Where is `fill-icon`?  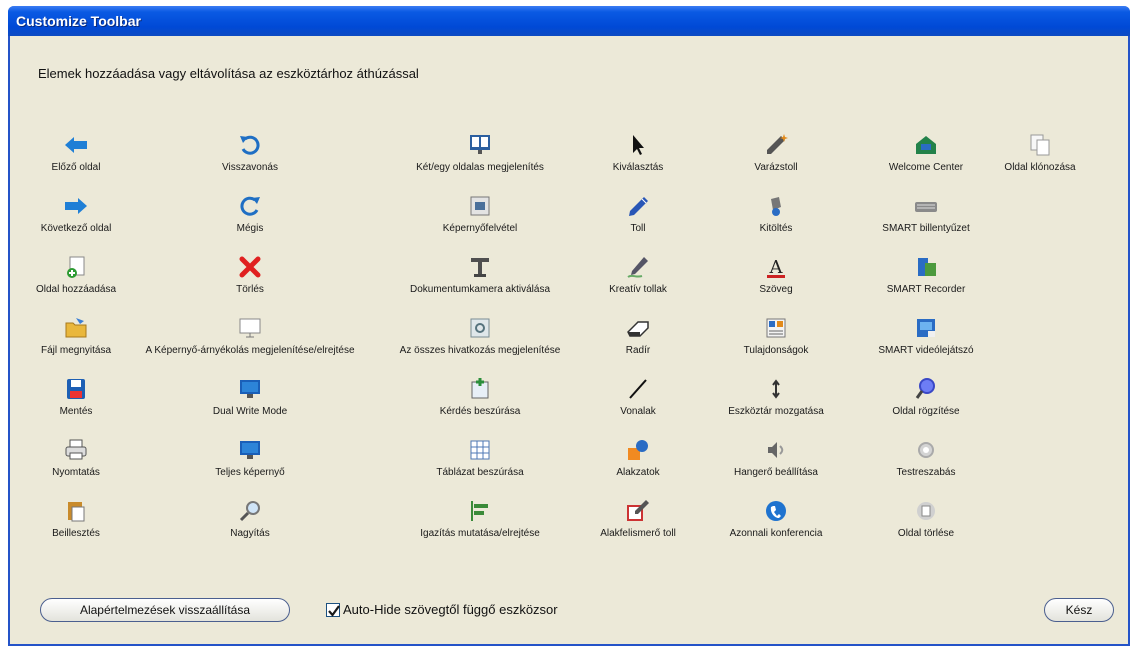
fill-icon is located at coordinates (776, 206).